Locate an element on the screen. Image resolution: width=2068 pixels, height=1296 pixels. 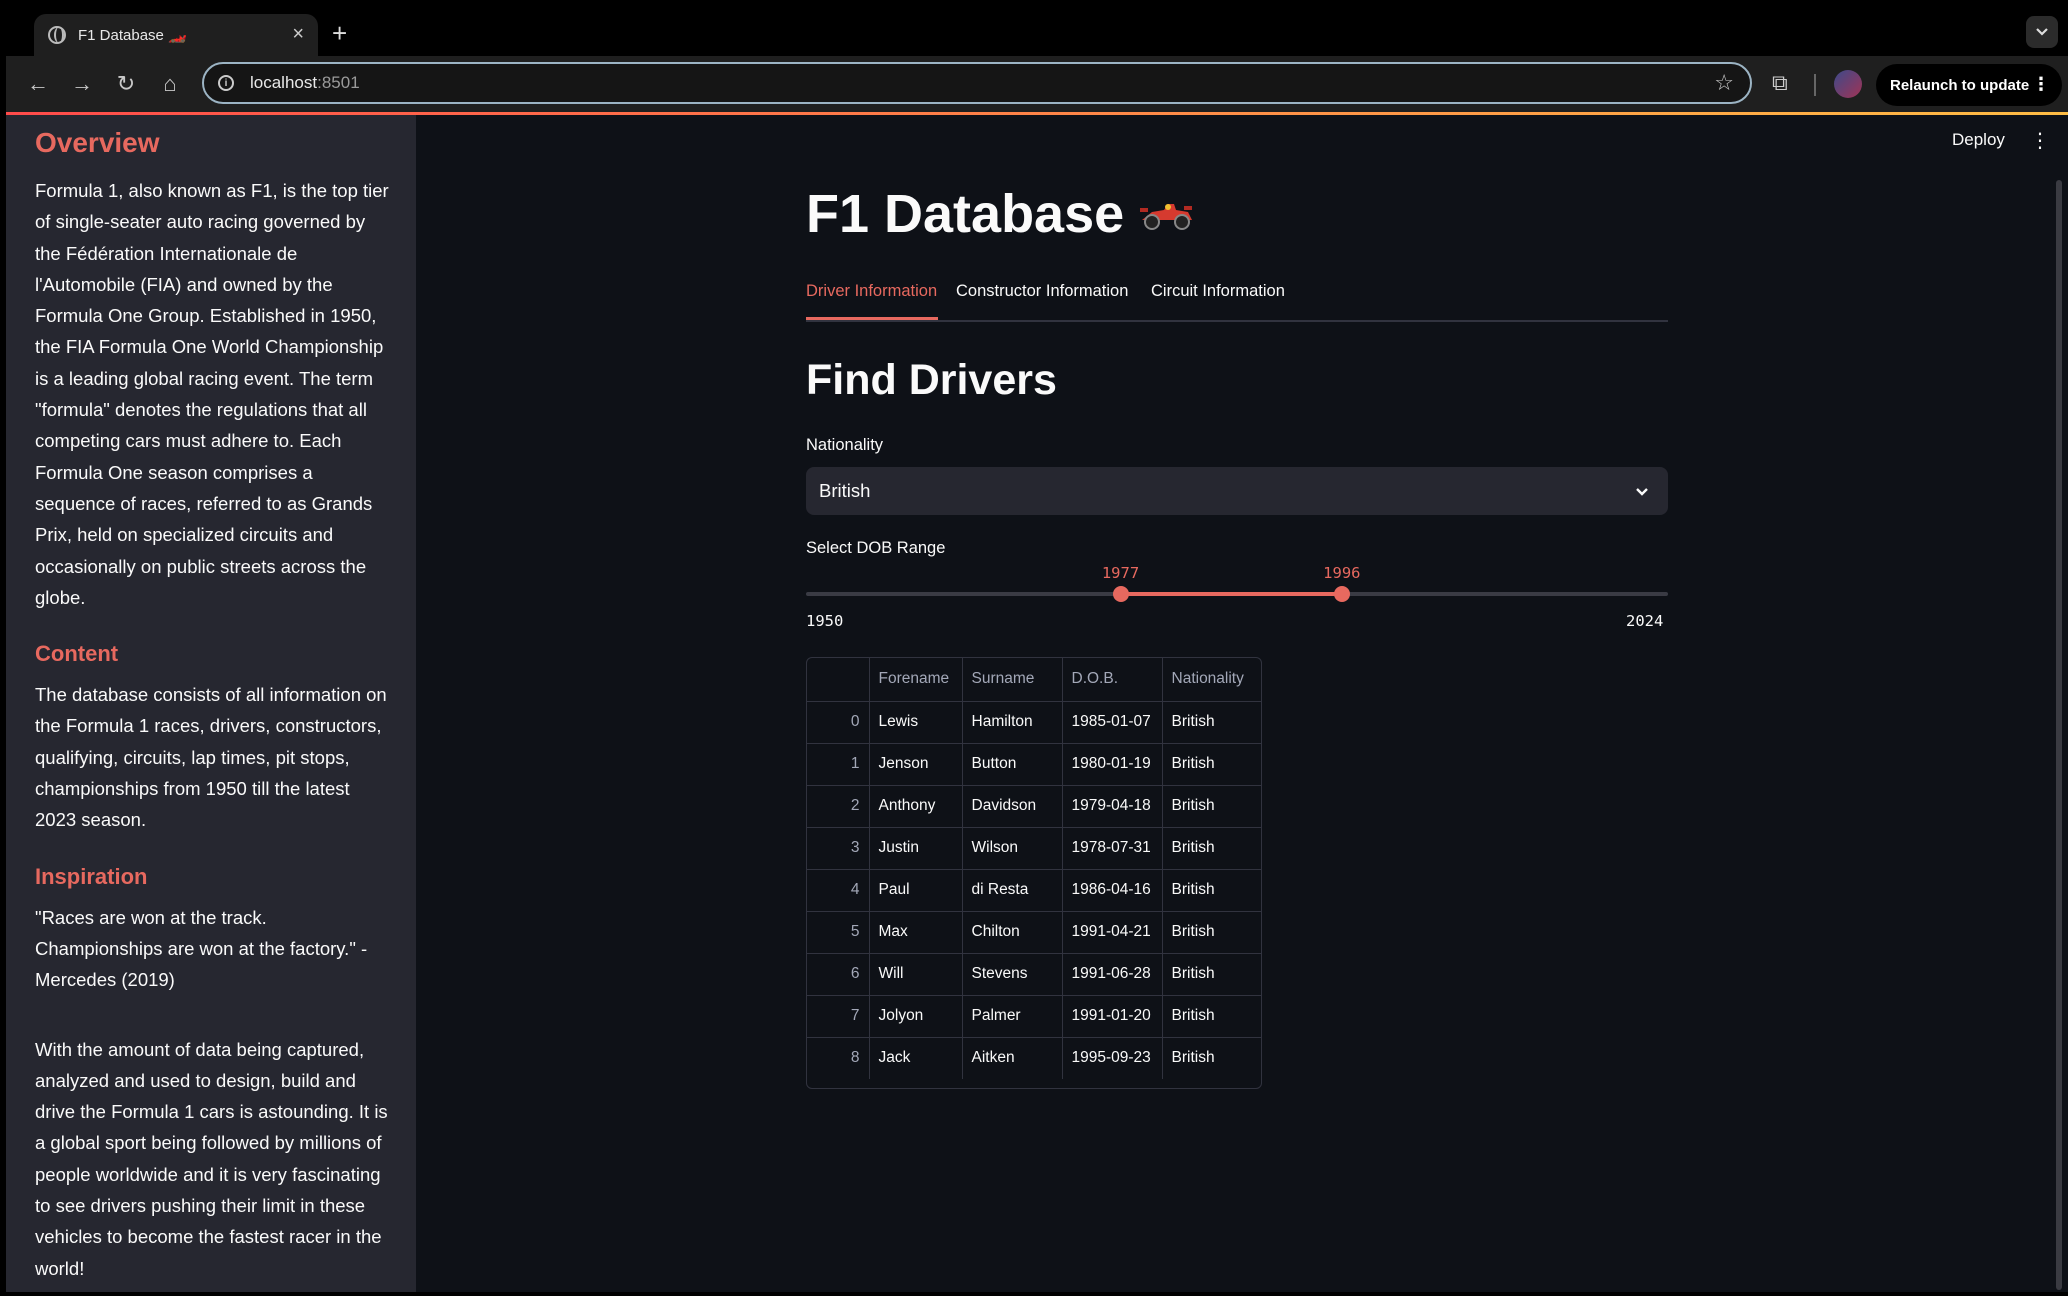
table-cell: 1979-04-18 is located at coordinates (1112, 806).